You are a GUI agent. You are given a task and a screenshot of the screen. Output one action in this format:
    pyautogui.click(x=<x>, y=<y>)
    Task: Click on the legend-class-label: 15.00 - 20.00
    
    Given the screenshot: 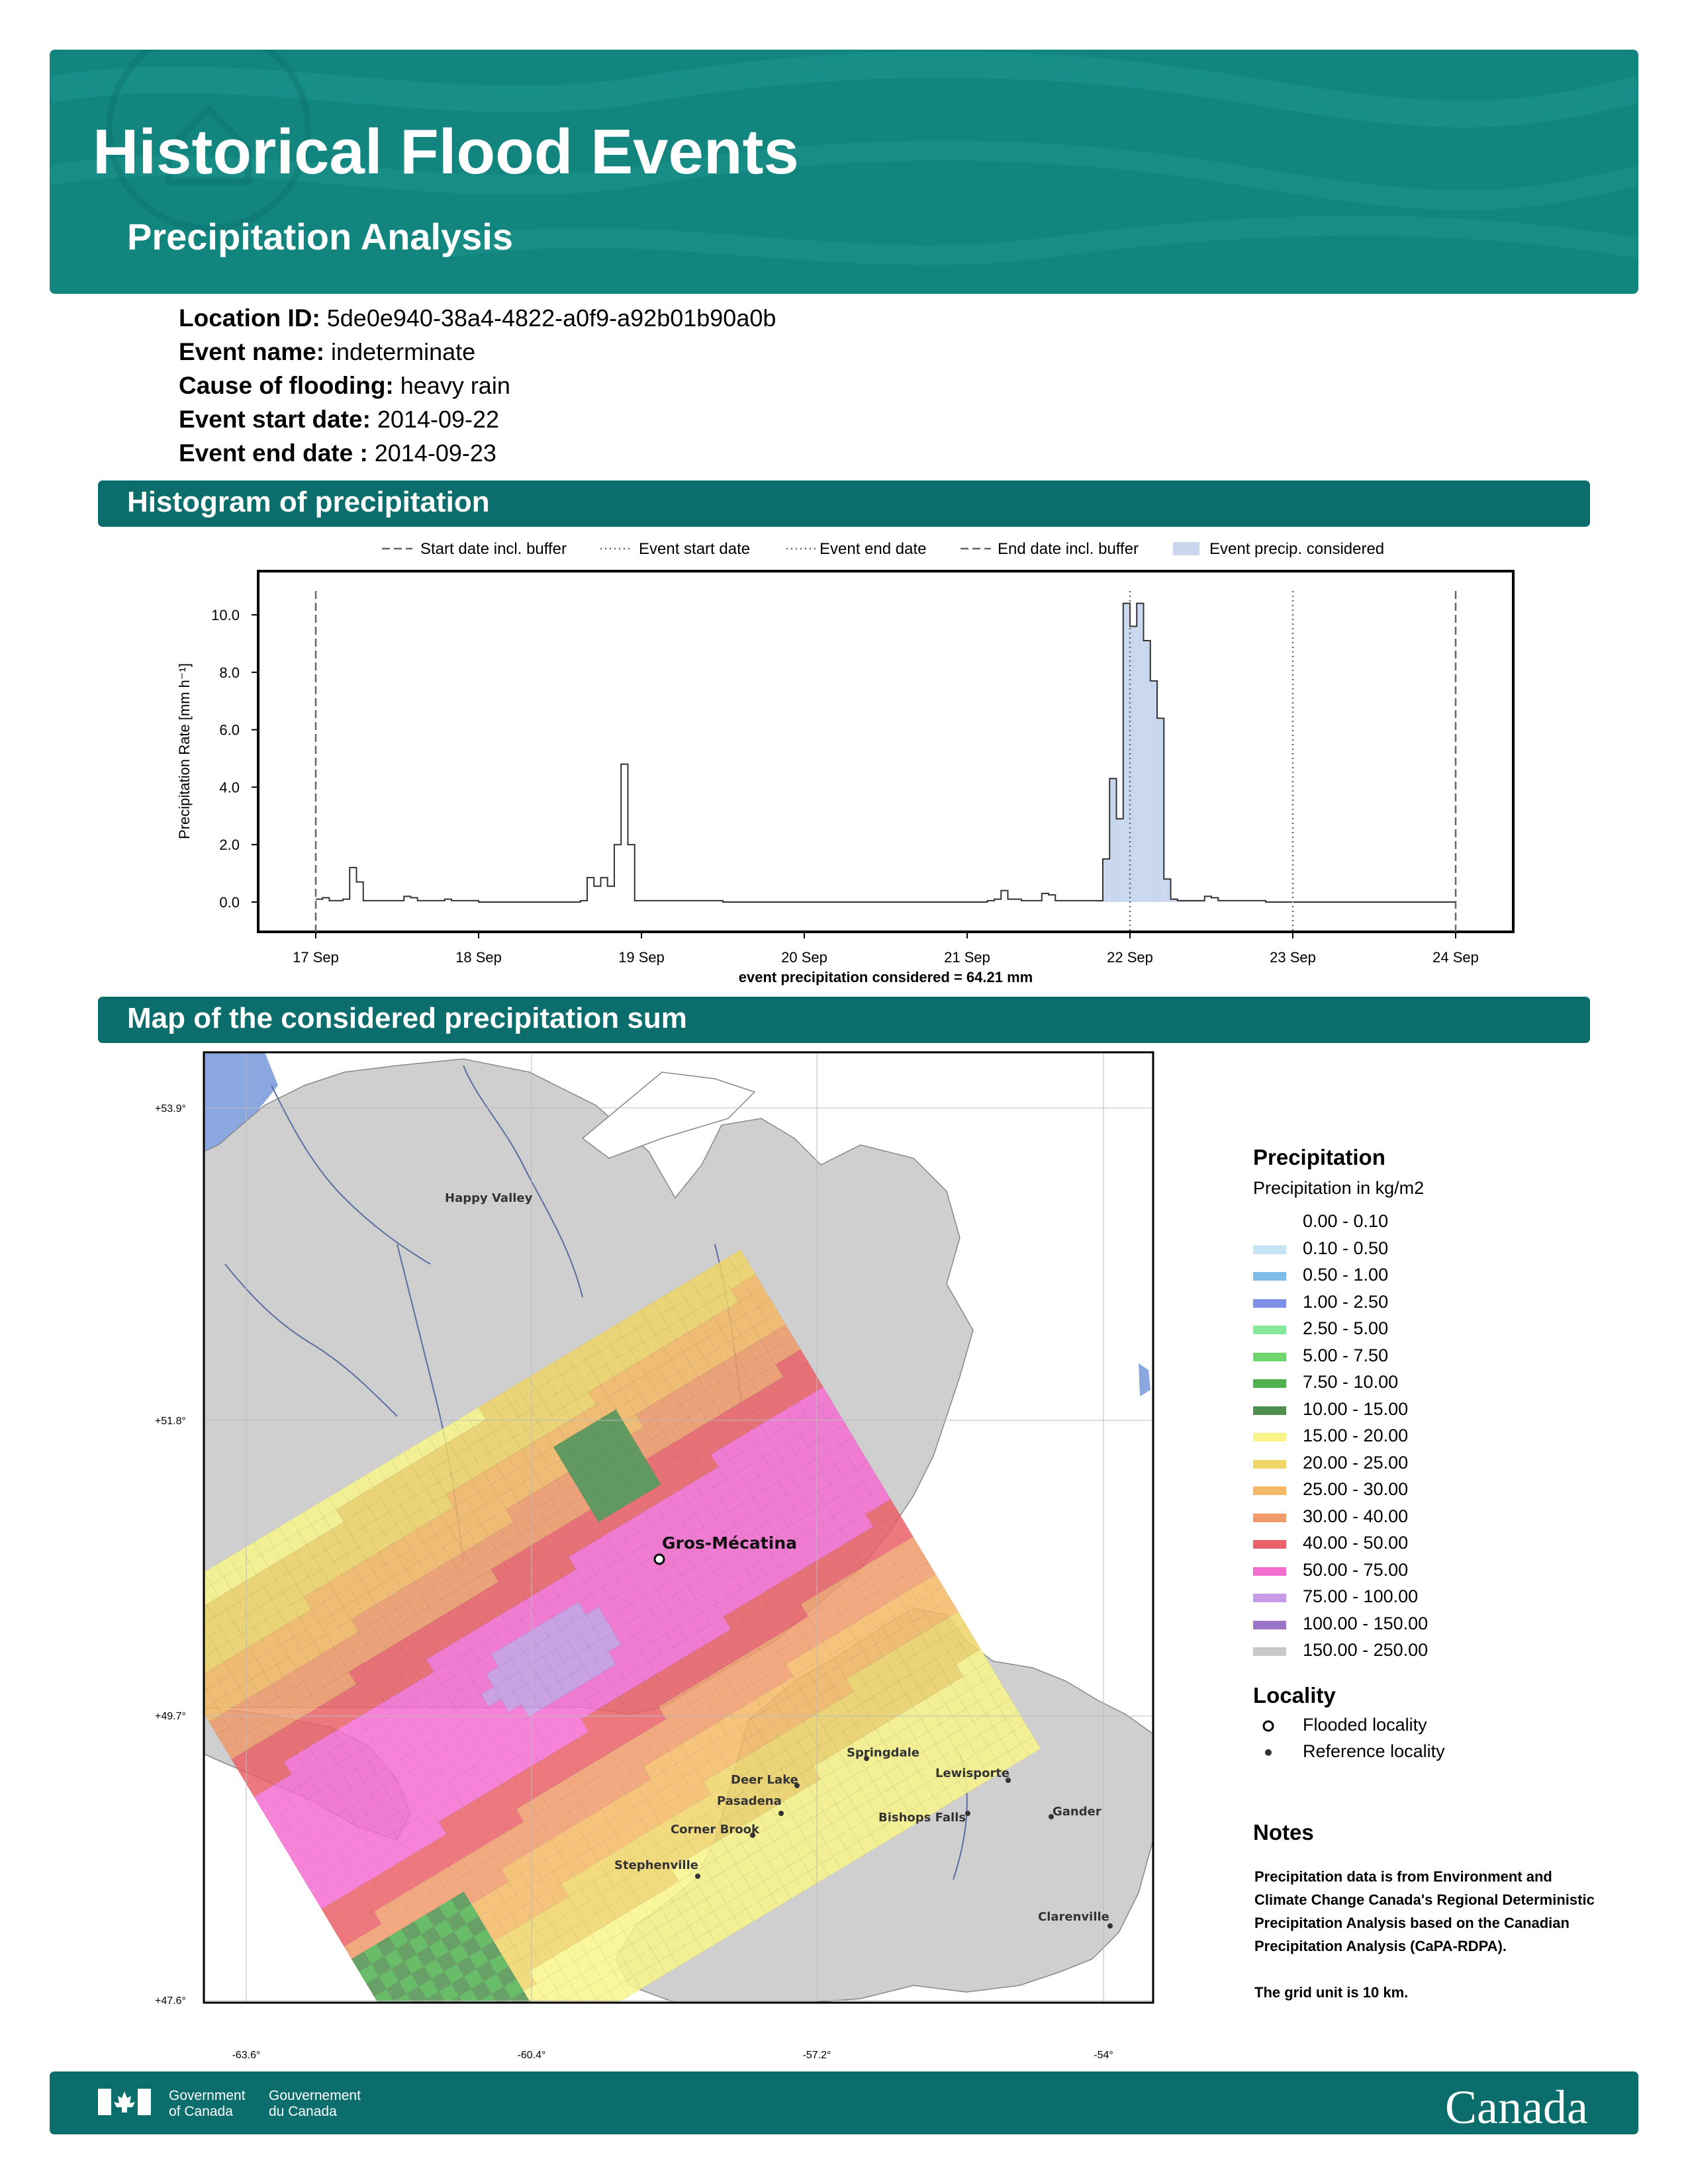 What is the action you would take?
    pyautogui.click(x=1356, y=1436)
    